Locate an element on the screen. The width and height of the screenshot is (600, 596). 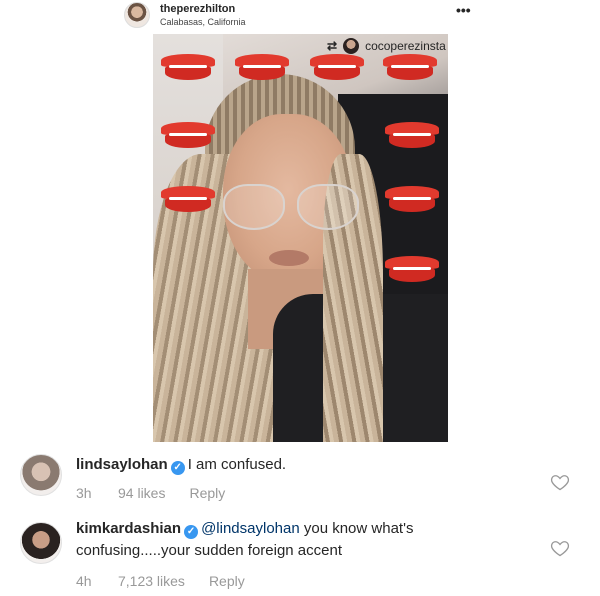
comment-time: 3h is located at coordinates (84, 493).